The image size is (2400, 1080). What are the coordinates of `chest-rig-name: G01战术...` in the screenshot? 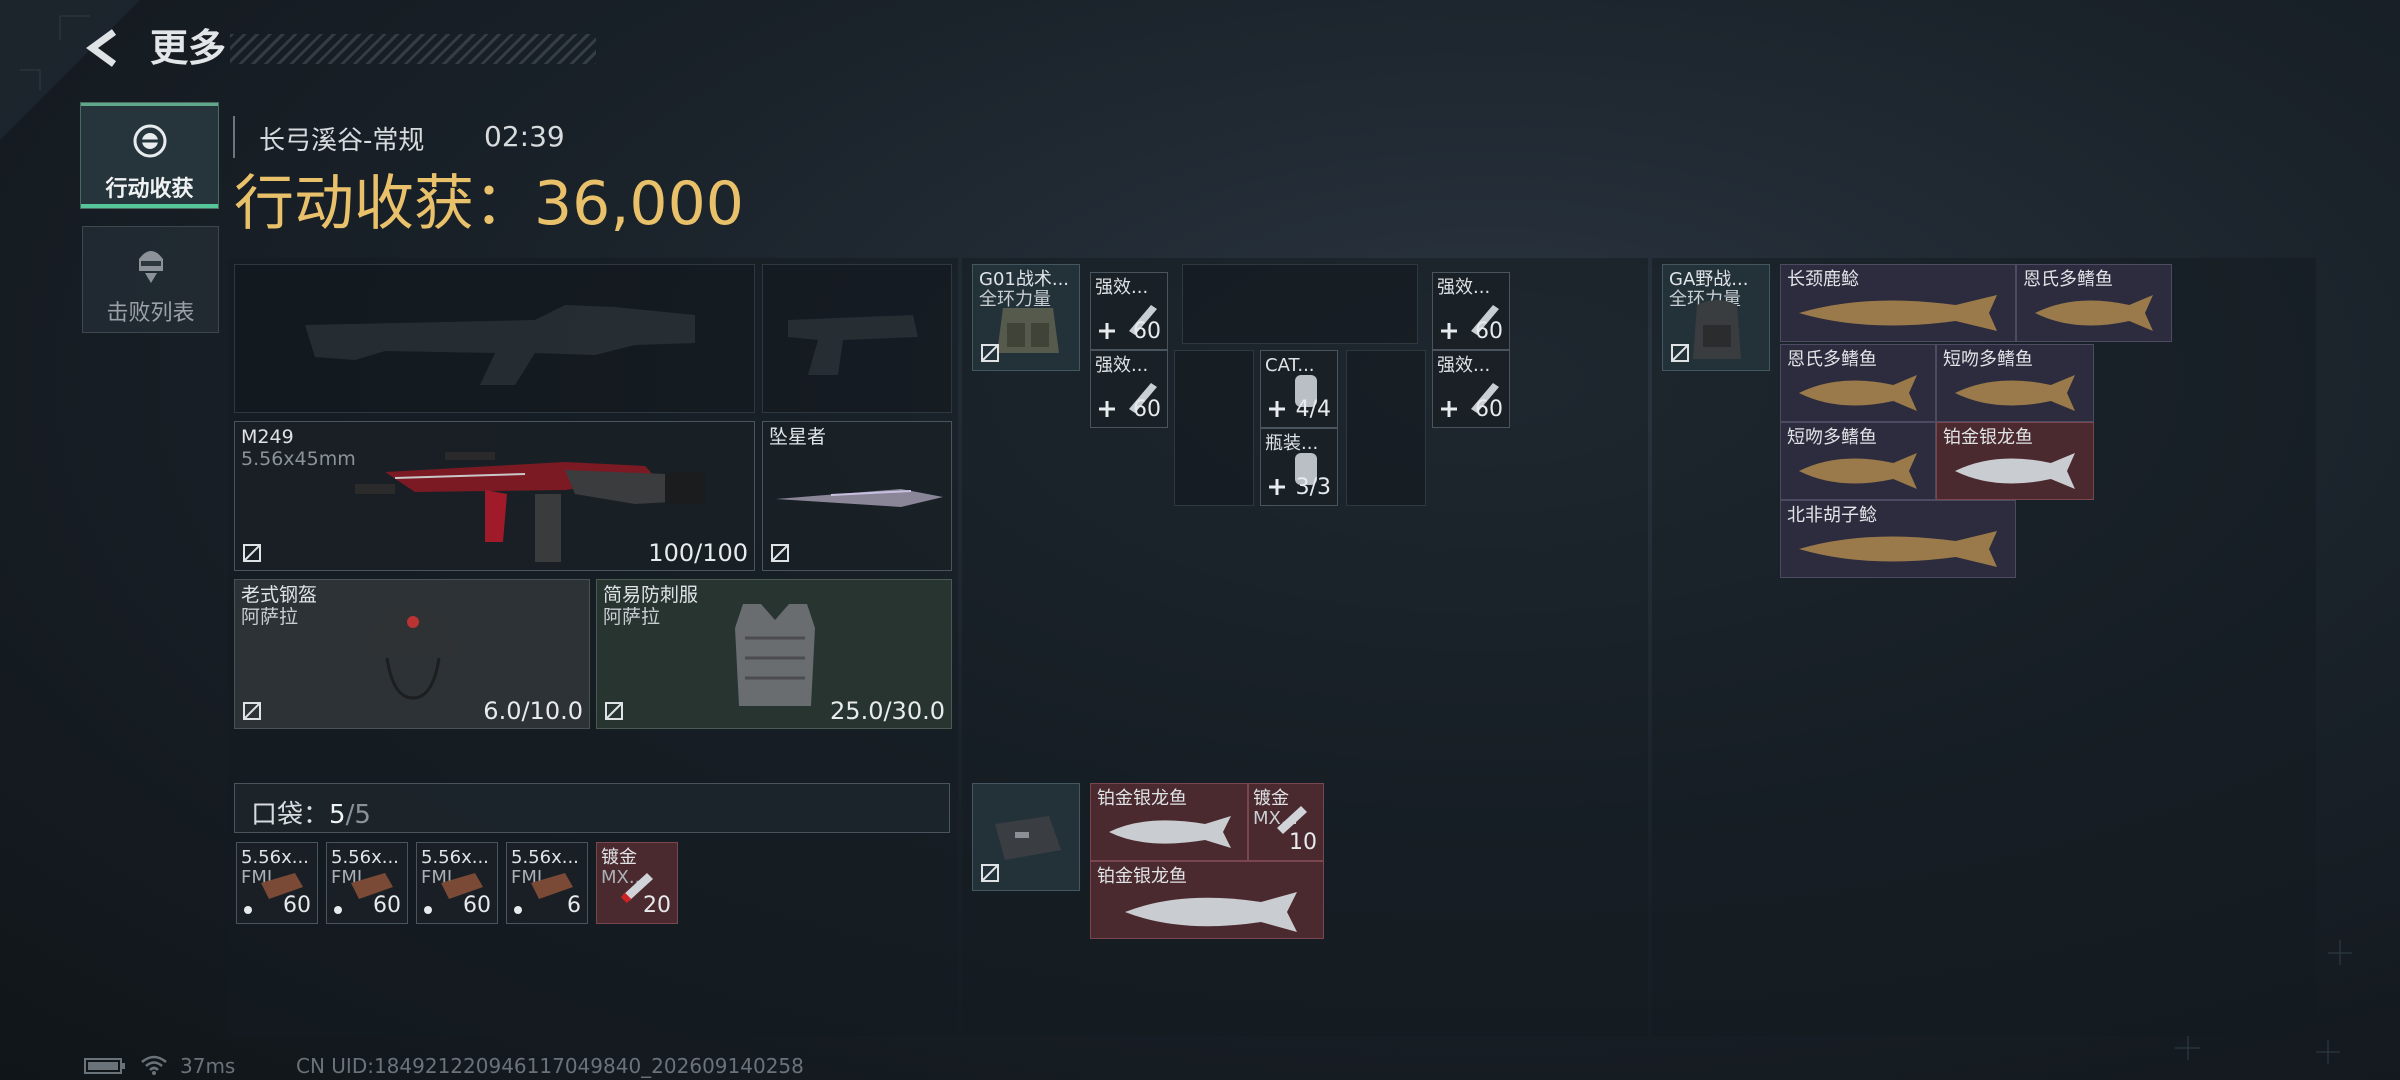 It's located at (1024, 279).